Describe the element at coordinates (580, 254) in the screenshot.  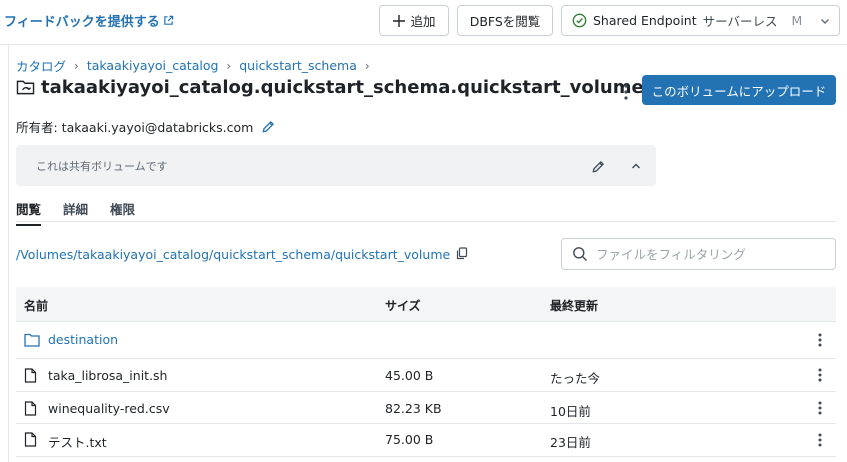
I see `search-icon` at that location.